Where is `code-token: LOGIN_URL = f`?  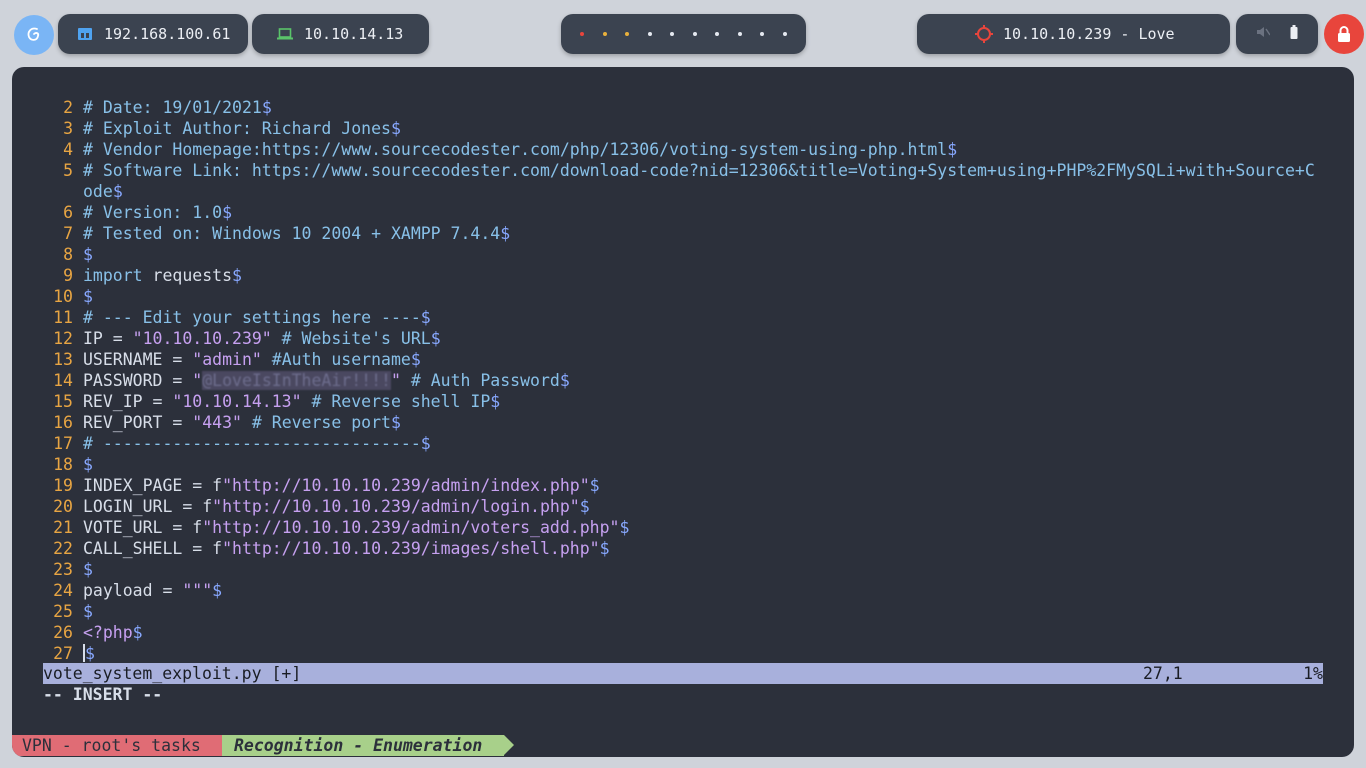 code-token: LOGIN_URL = f is located at coordinates (148, 506).